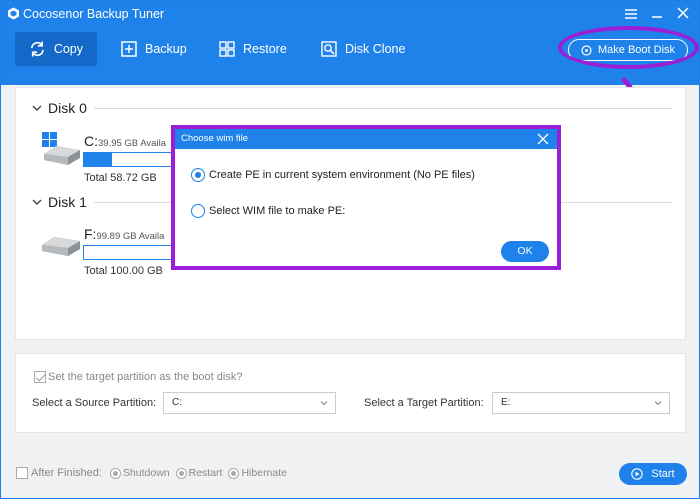 This screenshot has width=700, height=499. Describe the element at coordinates (128, 159) in the screenshot. I see `partition-c-usage-bar` at that location.